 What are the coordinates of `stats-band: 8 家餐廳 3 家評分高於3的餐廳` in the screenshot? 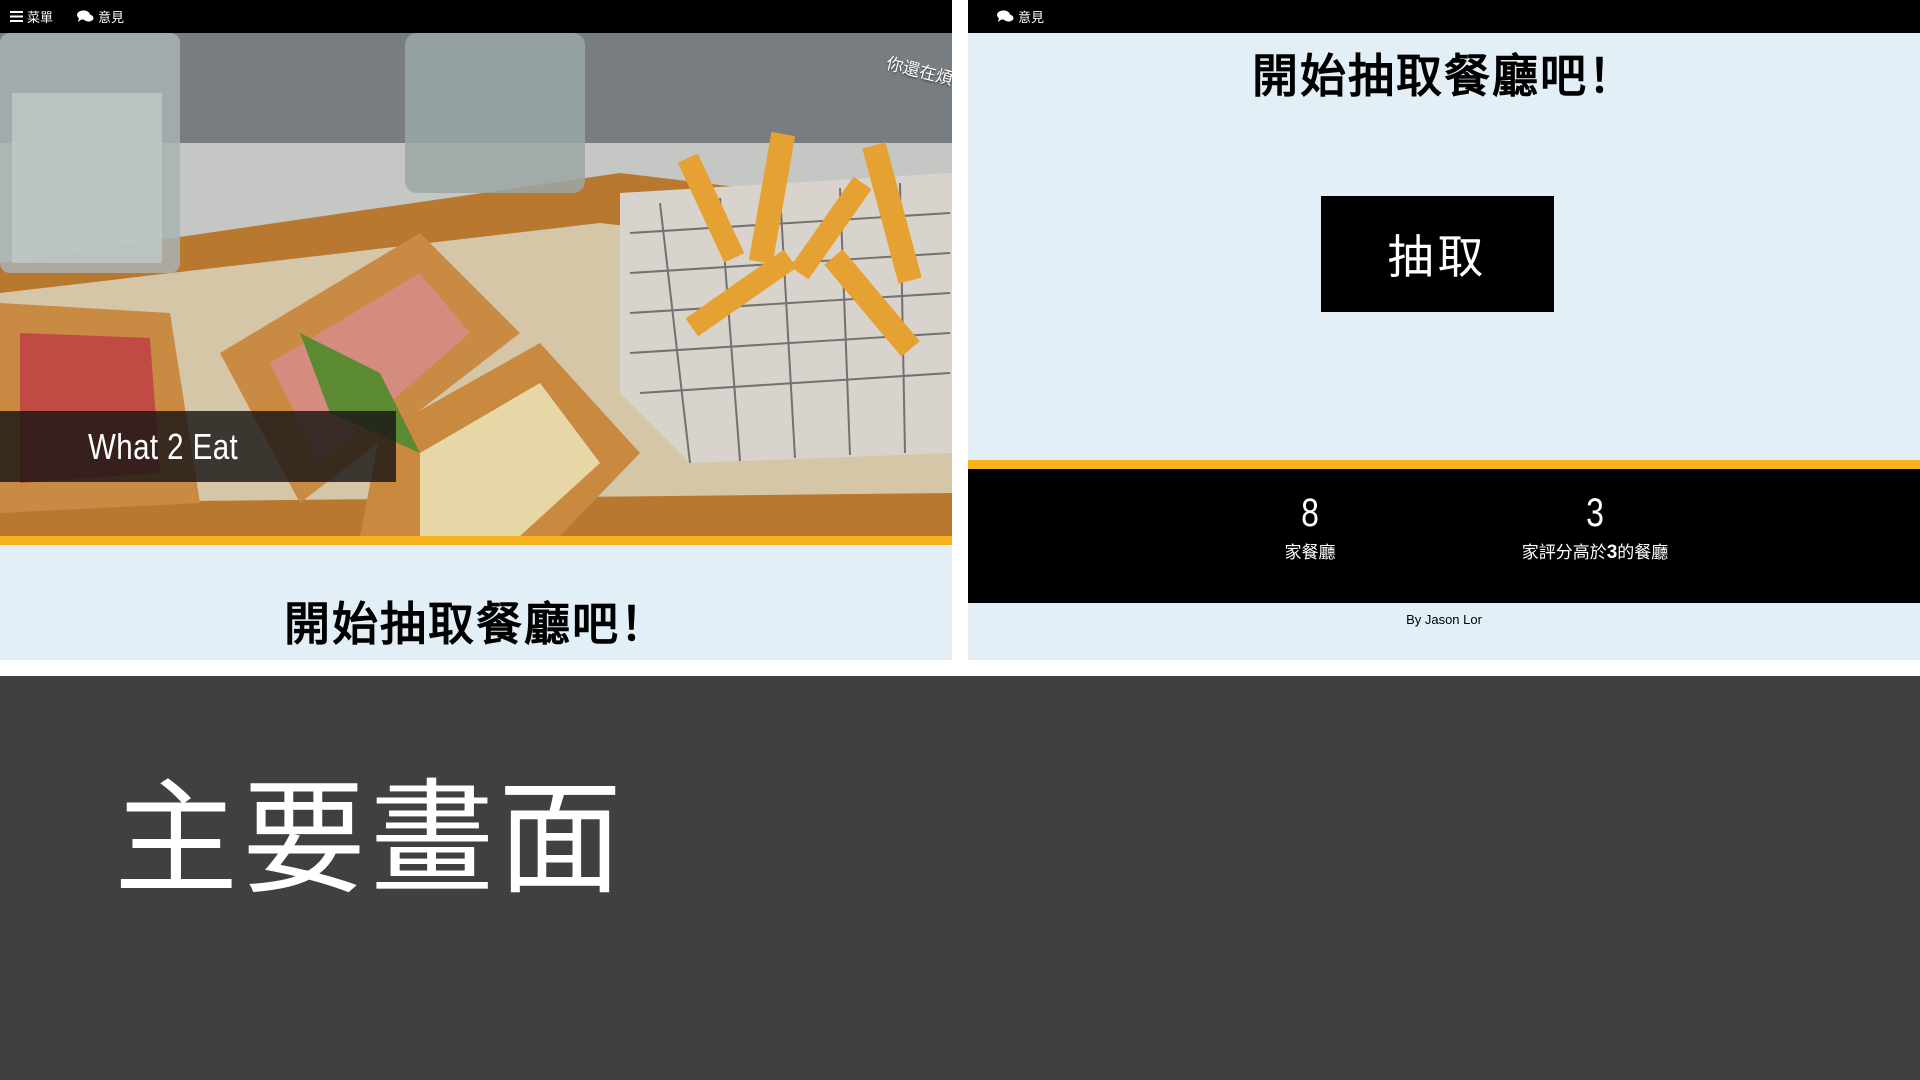 It's located at (1444, 536).